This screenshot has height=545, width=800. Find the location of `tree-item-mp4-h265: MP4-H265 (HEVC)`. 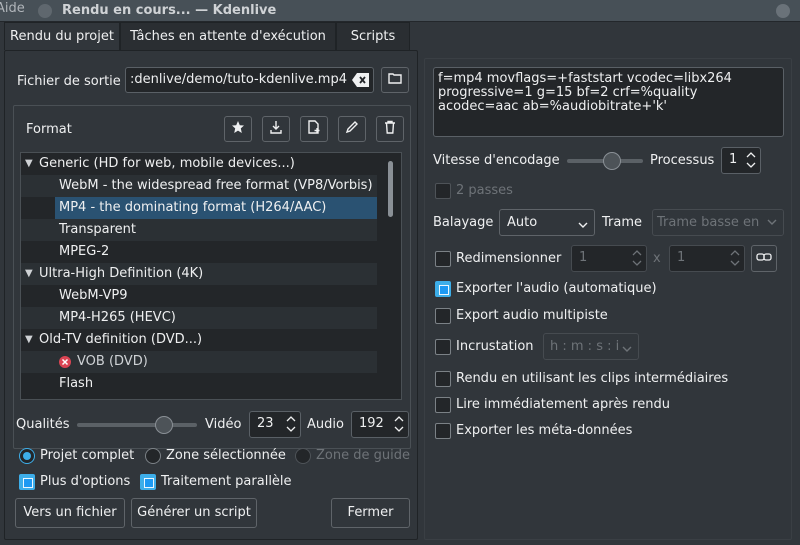

tree-item-mp4-h265: MP4-H265 (HEVC) is located at coordinates (199, 318).